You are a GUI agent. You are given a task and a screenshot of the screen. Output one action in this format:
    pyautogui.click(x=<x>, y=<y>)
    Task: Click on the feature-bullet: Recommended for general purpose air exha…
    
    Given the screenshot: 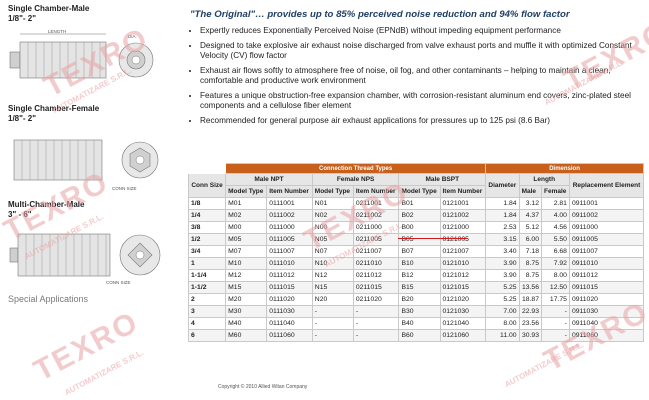 What is the action you would take?
    pyautogui.click(x=422, y=121)
    